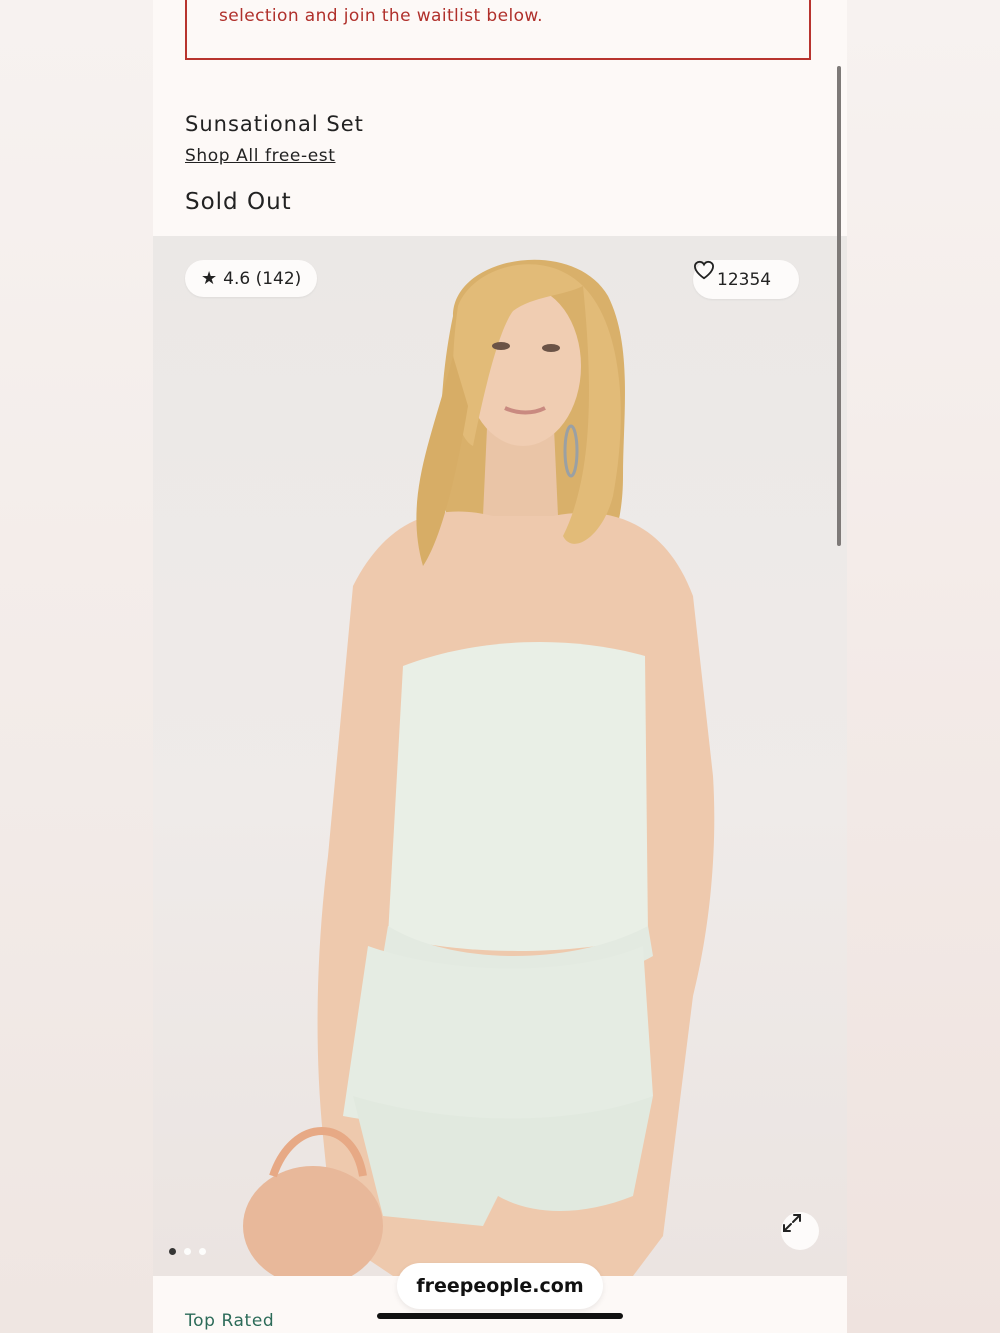 The height and width of the screenshot is (1333, 1000). I want to click on stock-status: Sold Out, so click(238, 202).